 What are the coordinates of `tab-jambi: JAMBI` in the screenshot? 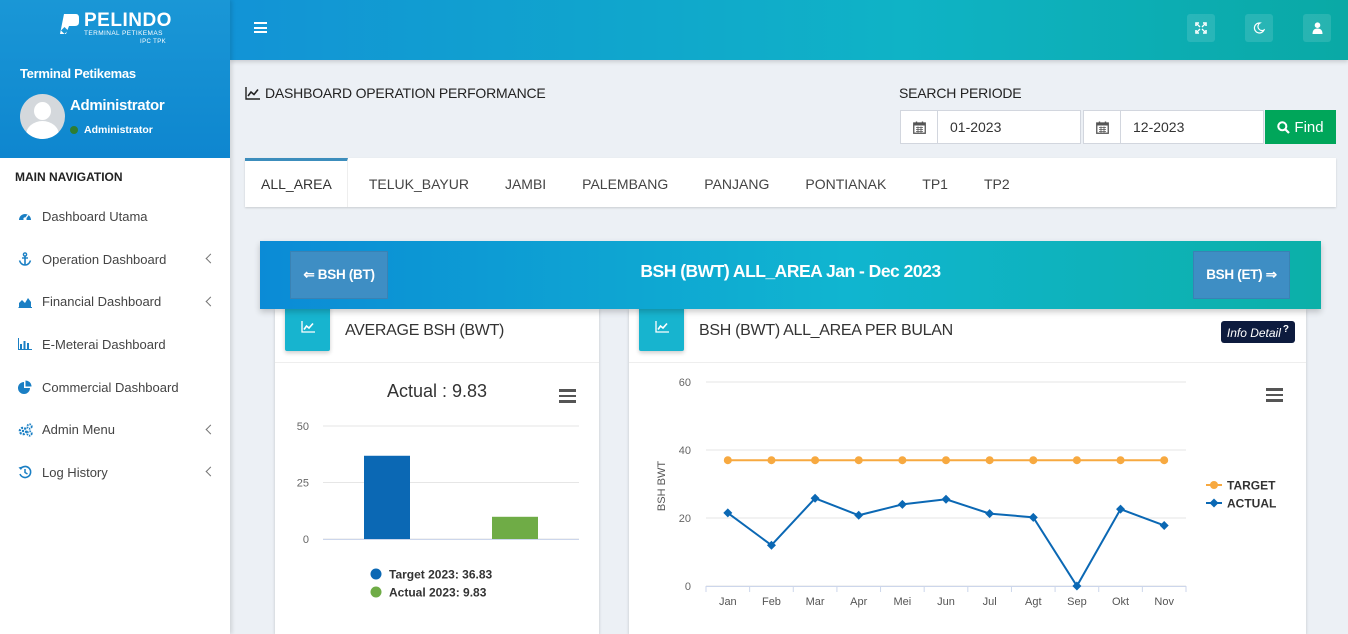 It's located at (525, 182).